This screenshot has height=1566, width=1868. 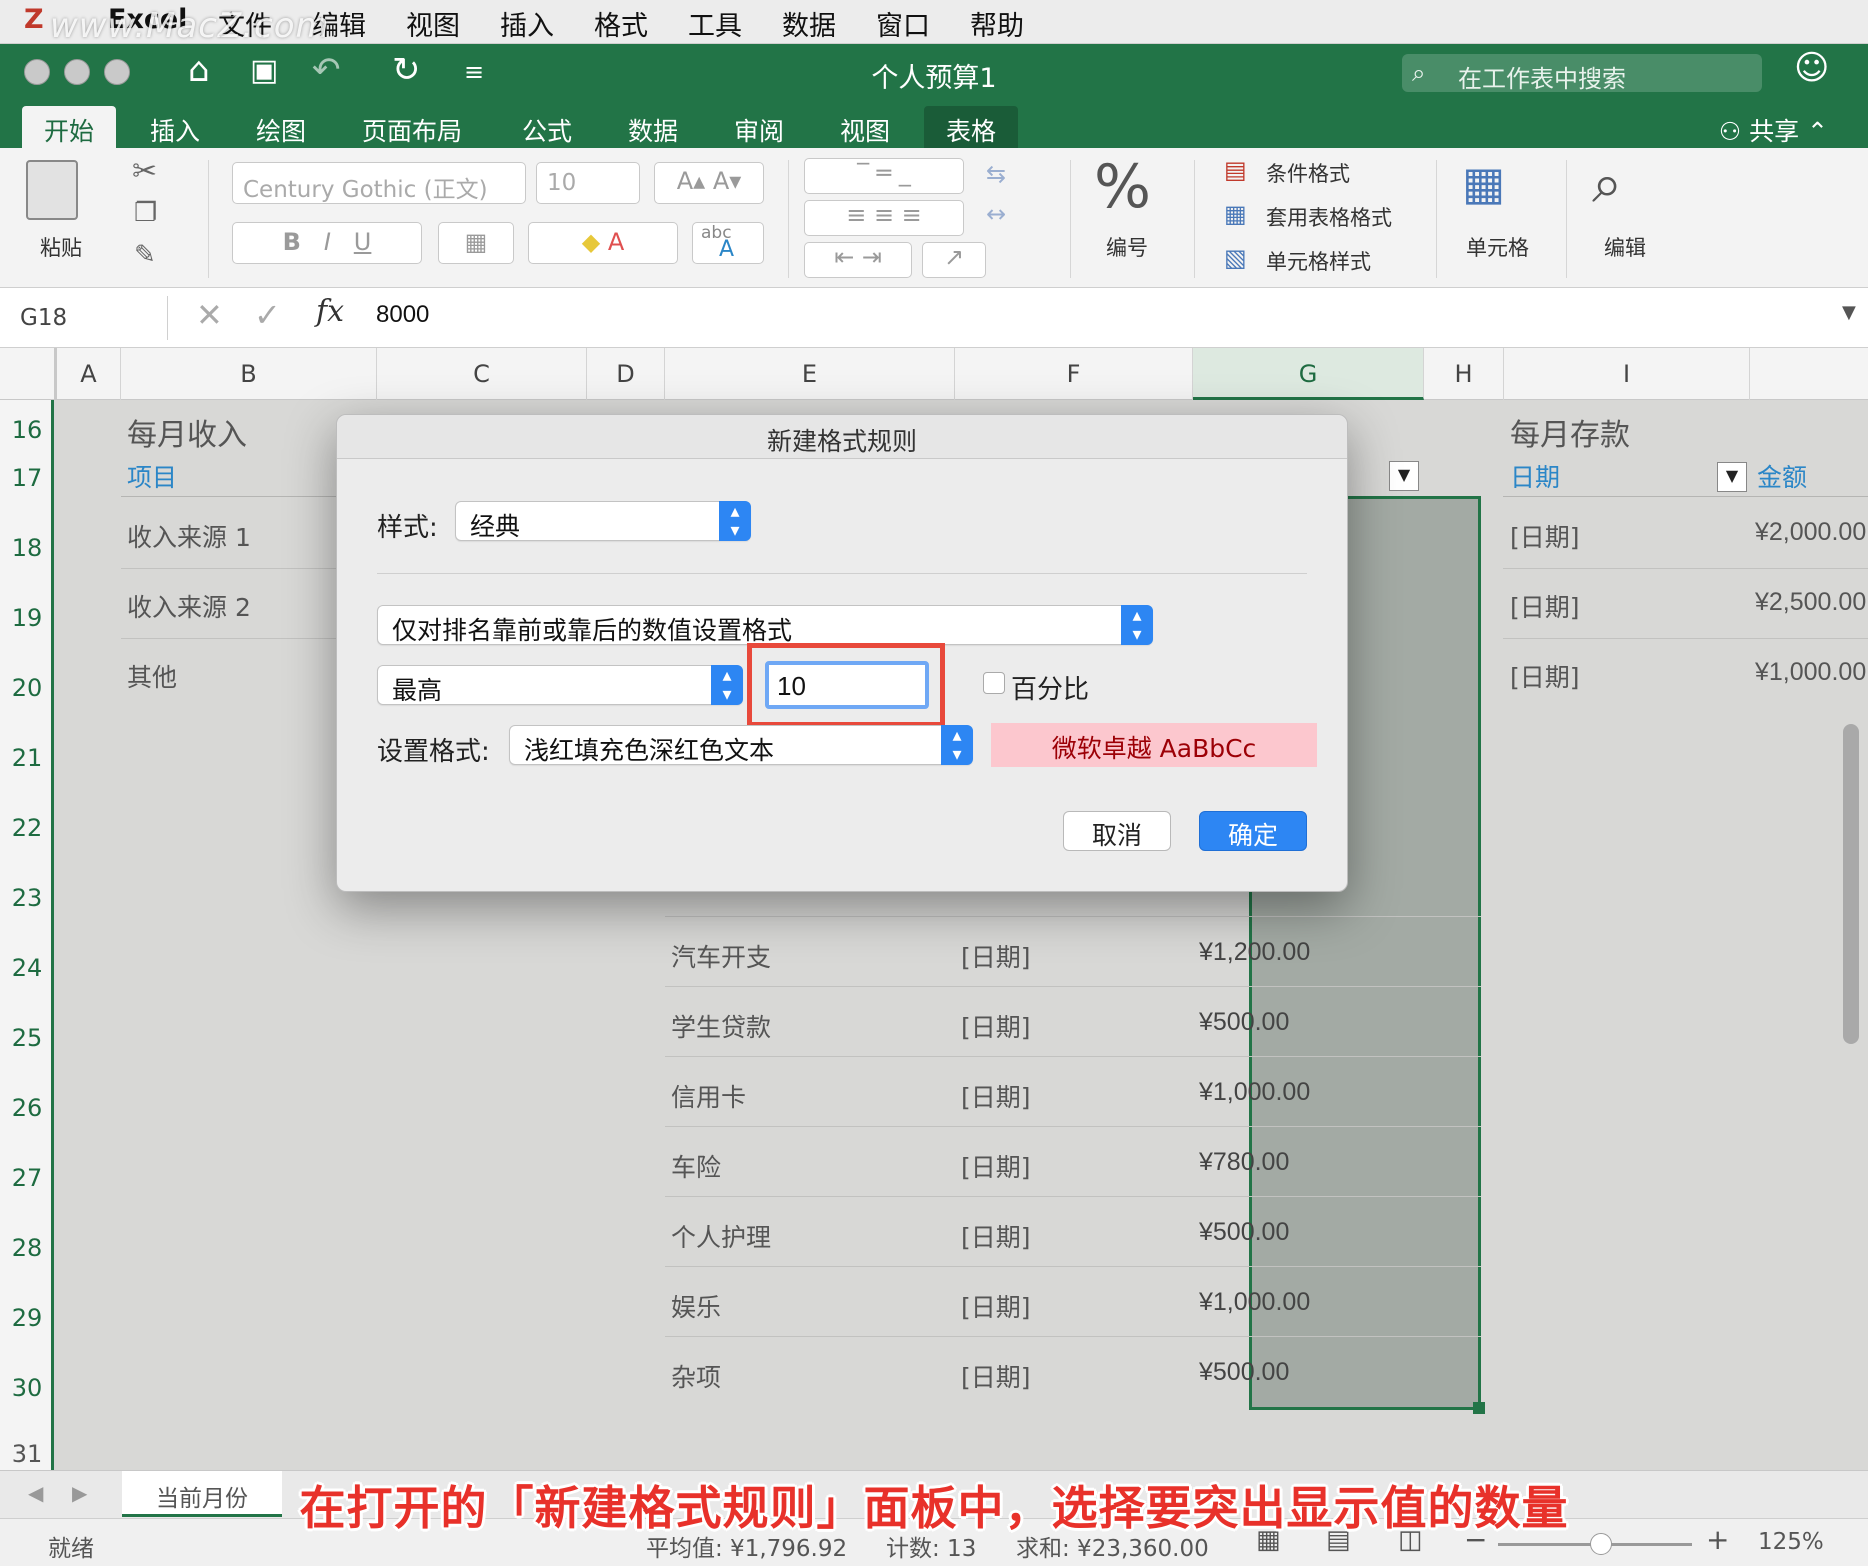 I want to click on menu-view: 视图, so click(x=433, y=23).